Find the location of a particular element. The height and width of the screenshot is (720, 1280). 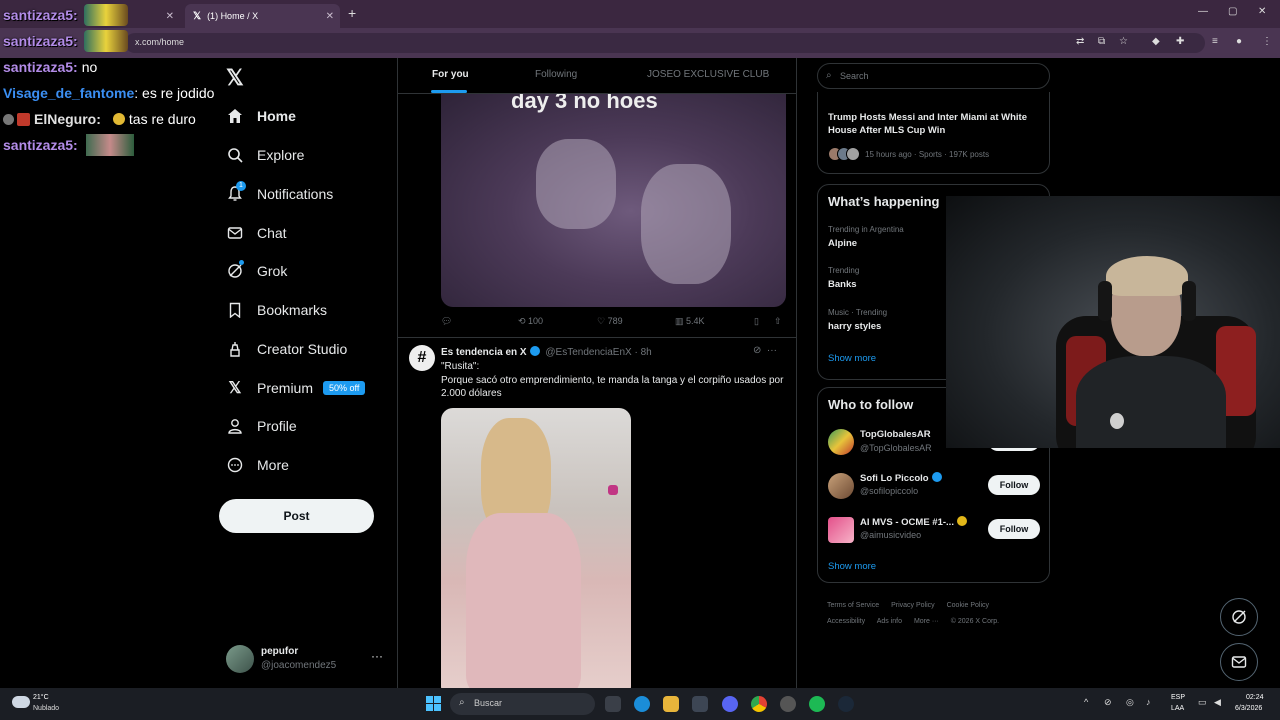

nav-label: Notifications is located at coordinates (295, 194).